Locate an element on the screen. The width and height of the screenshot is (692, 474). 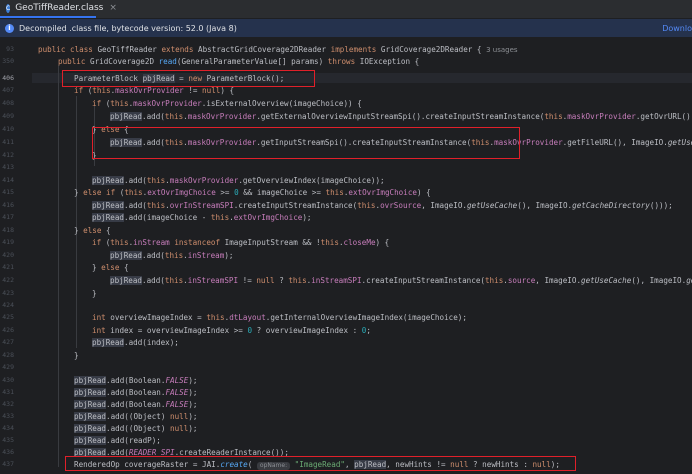
line-number: 426 is located at coordinates (8, 330).